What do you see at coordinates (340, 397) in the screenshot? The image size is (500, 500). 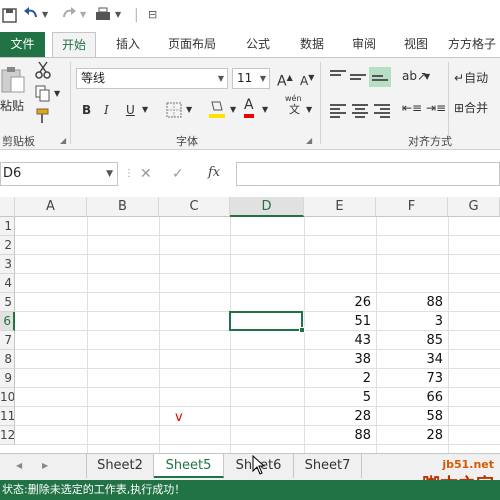 I see `cell-e10: 5` at bounding box center [340, 397].